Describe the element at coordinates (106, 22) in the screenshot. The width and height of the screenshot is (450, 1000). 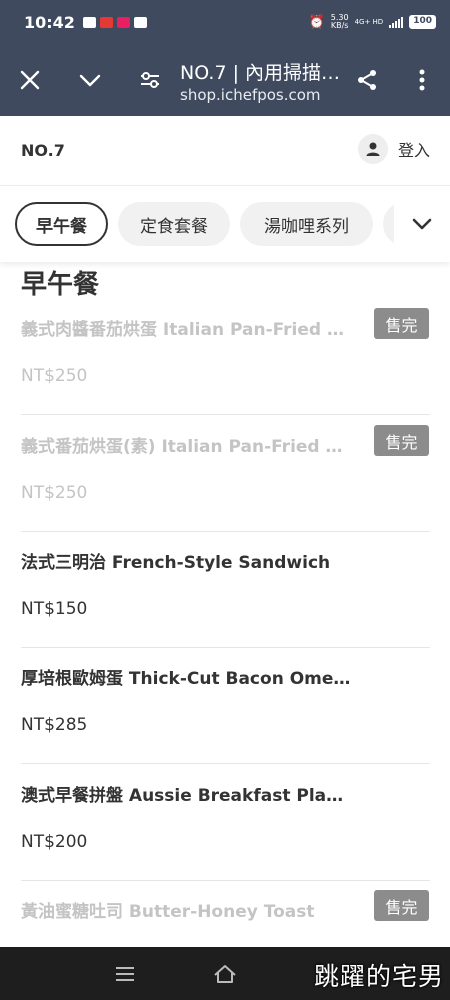
I see `app-notification-icon` at that location.